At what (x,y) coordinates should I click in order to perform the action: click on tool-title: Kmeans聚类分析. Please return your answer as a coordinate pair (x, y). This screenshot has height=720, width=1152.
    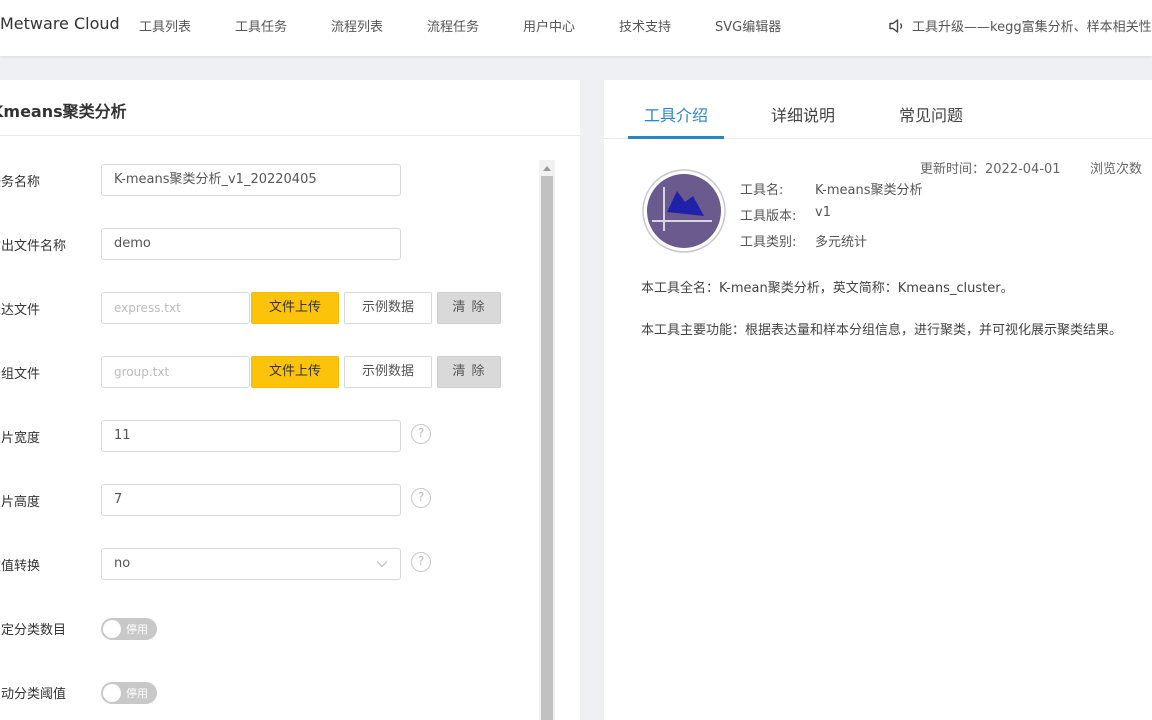
    Looking at the image, I should click on (63, 111).